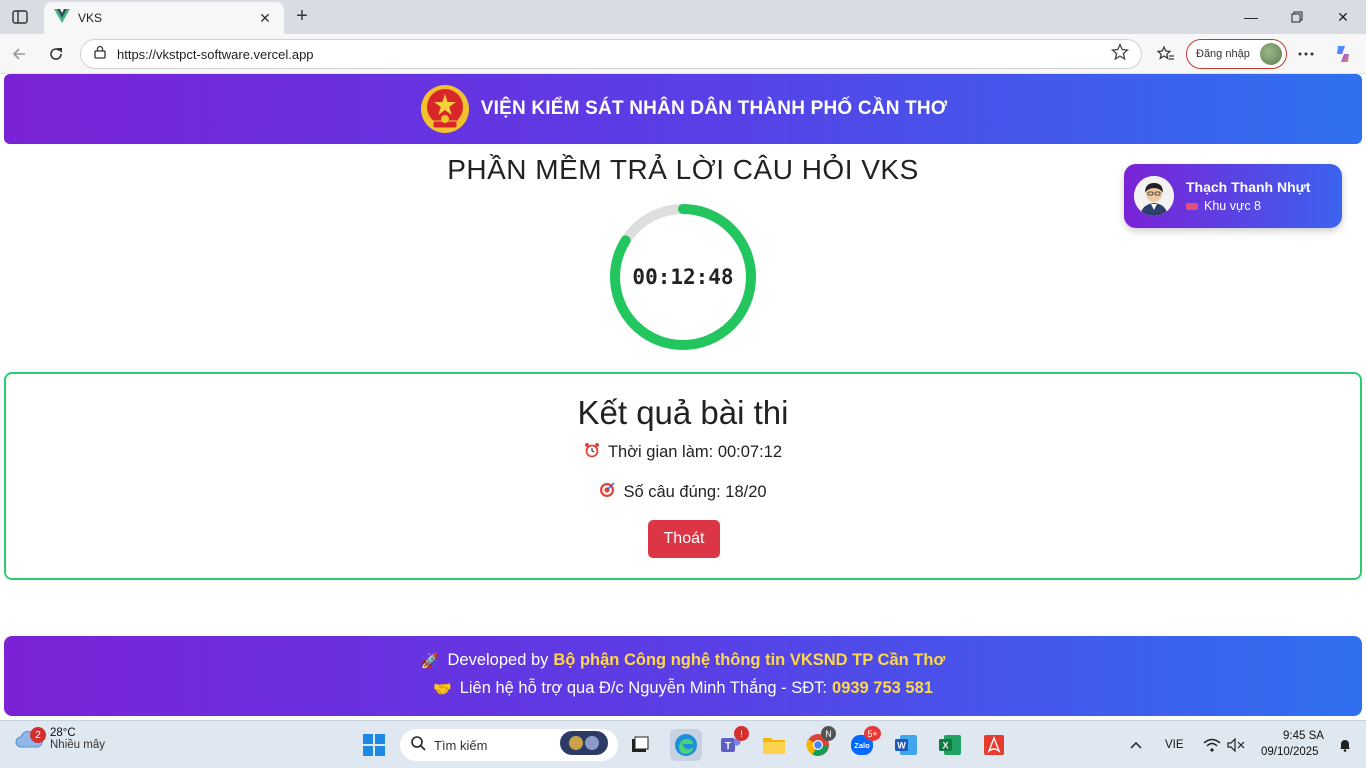  I want to click on result-title: Kết quả bài thi, so click(683, 412).